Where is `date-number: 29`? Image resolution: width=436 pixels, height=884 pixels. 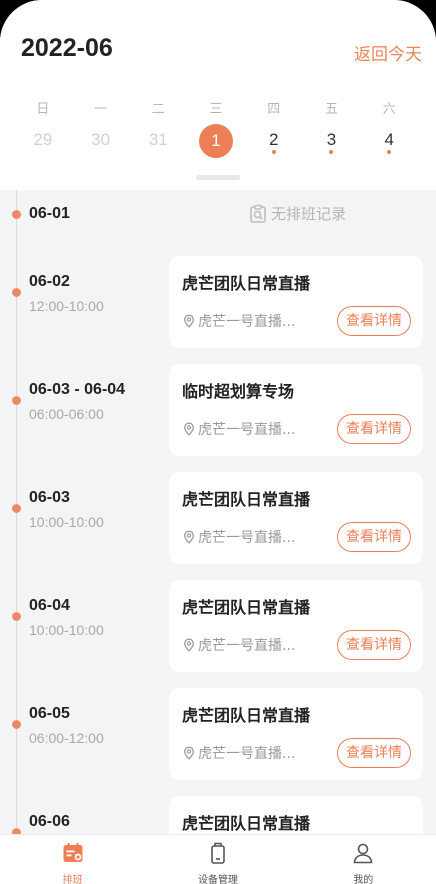 date-number: 29 is located at coordinates (43, 139).